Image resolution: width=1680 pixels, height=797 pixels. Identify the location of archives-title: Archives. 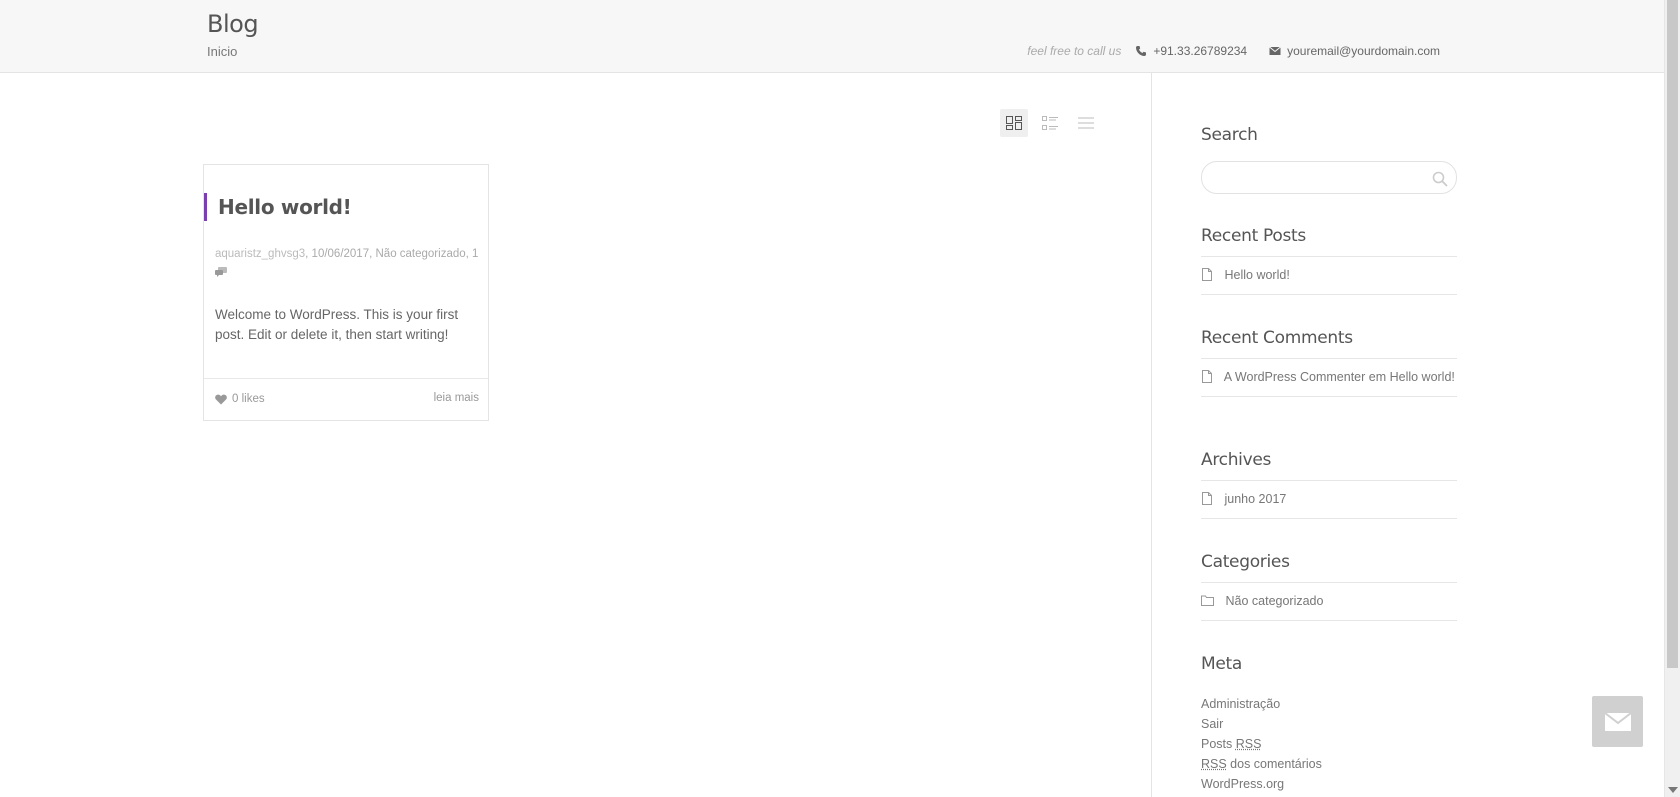
(1236, 460).